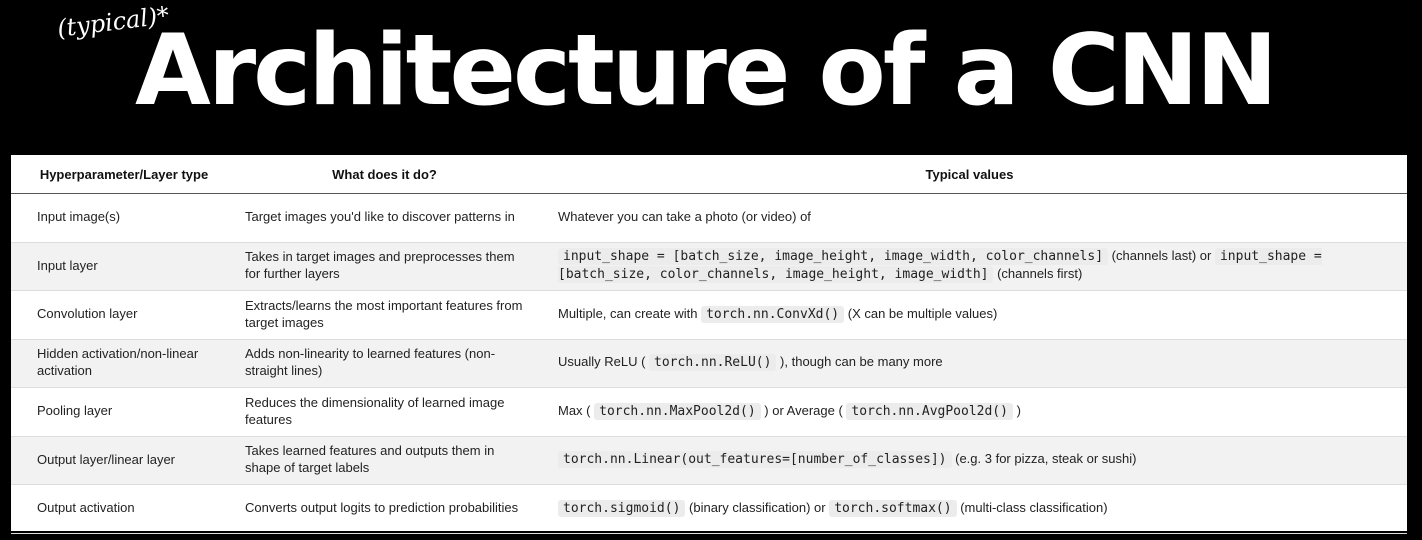 The height and width of the screenshot is (540, 1422). What do you see at coordinates (576, 410) in the screenshot?
I see `value-text: Max (` at bounding box center [576, 410].